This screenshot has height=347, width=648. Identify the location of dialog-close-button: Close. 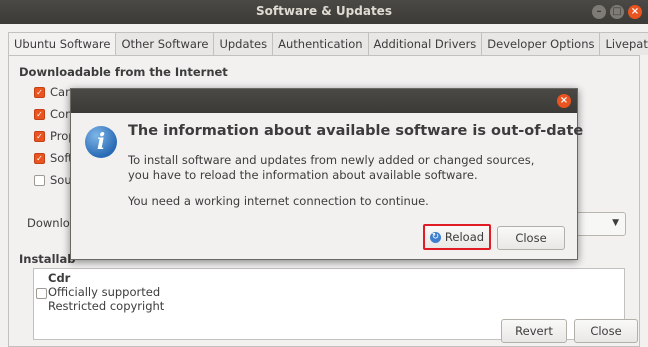
(531, 238).